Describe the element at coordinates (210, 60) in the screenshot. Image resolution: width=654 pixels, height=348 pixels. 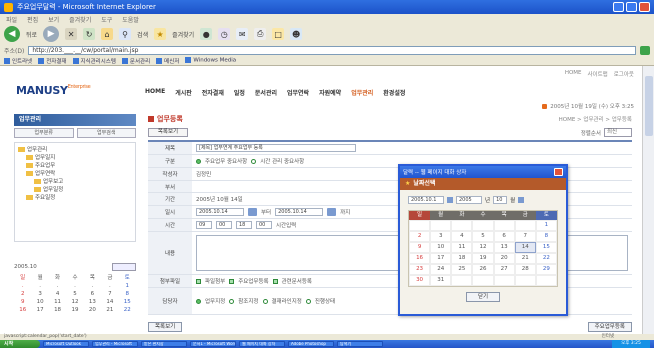
I see `link-item: Windows Media` at that location.